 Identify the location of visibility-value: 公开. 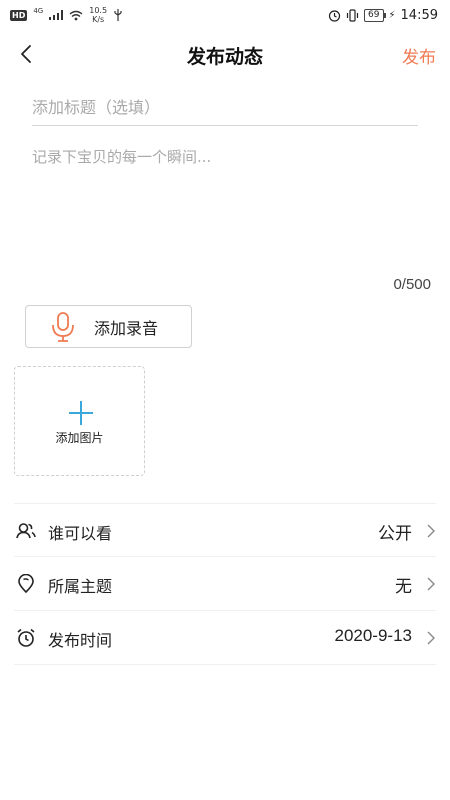
(395, 533).